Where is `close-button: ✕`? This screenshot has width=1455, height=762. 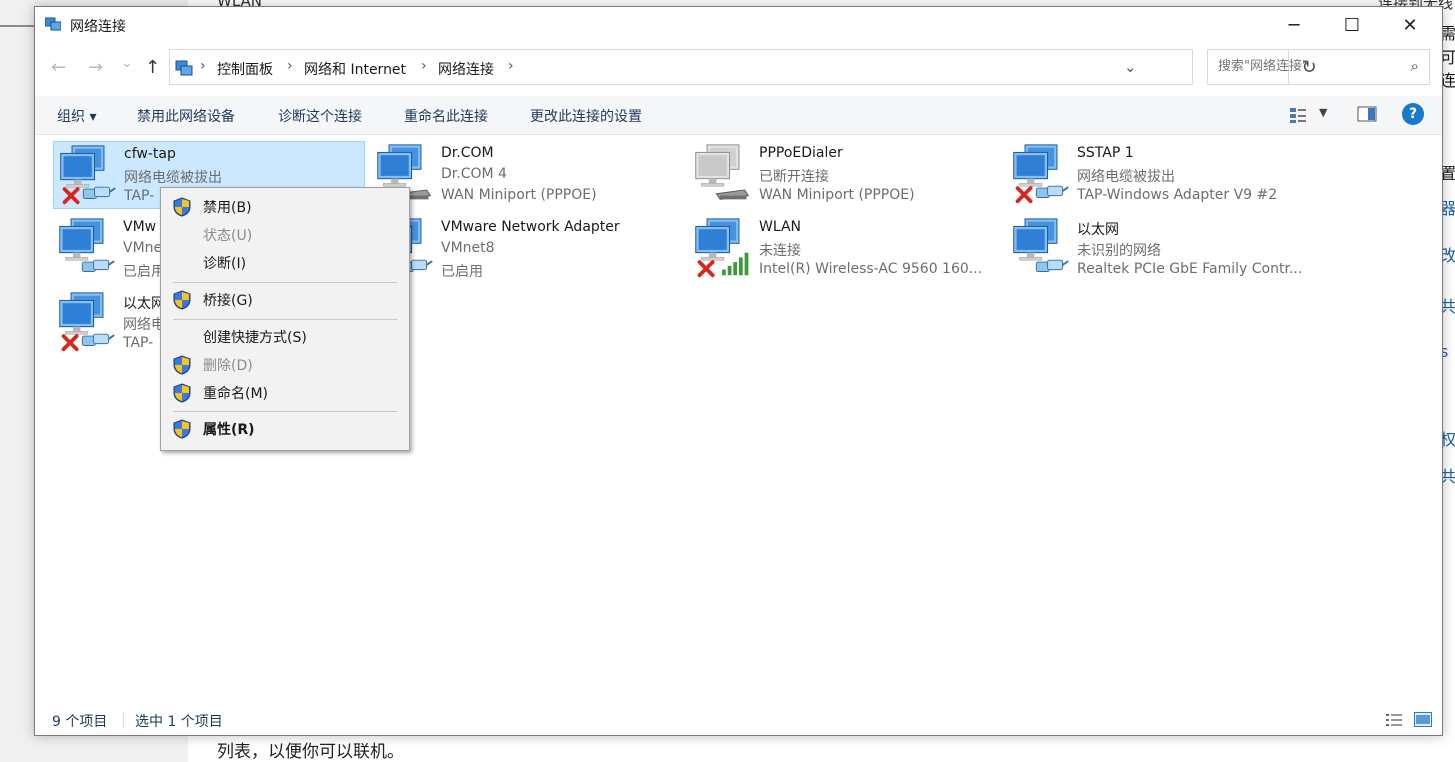 close-button: ✕ is located at coordinates (1410, 25).